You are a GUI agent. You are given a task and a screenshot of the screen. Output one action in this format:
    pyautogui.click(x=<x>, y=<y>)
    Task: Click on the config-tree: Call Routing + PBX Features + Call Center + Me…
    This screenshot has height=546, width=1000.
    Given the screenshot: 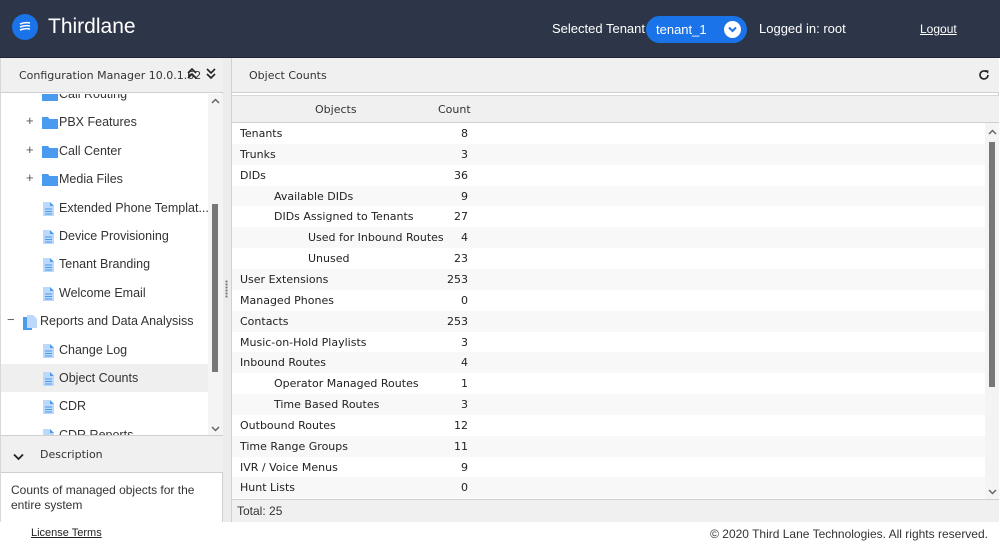 What is the action you would take?
    pyautogui.click(x=104, y=264)
    